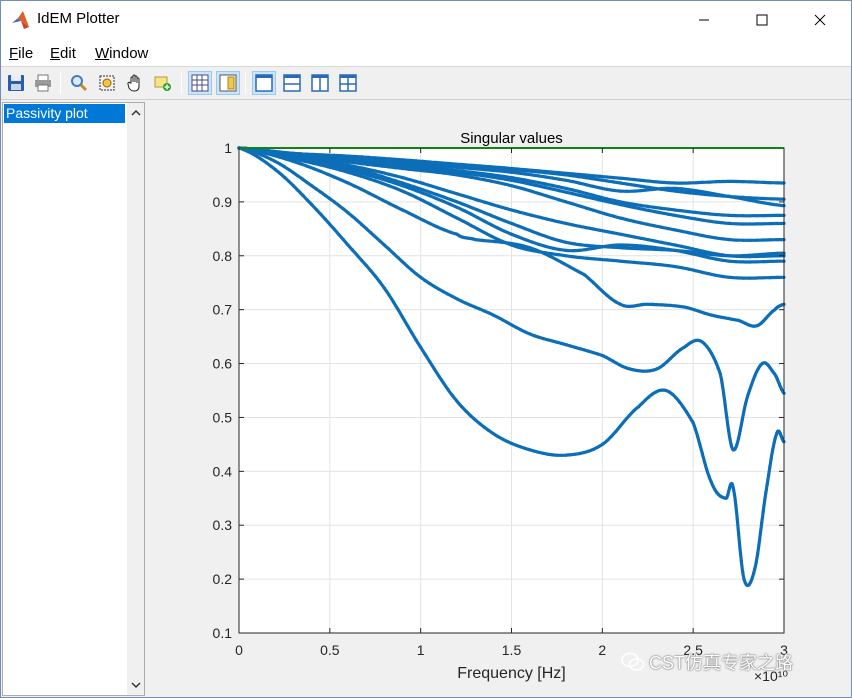 This screenshot has width=852, height=698. Describe the element at coordinates (64, 113) in the screenshot. I see `list-item-passivity-plot: Passivity plot` at that location.